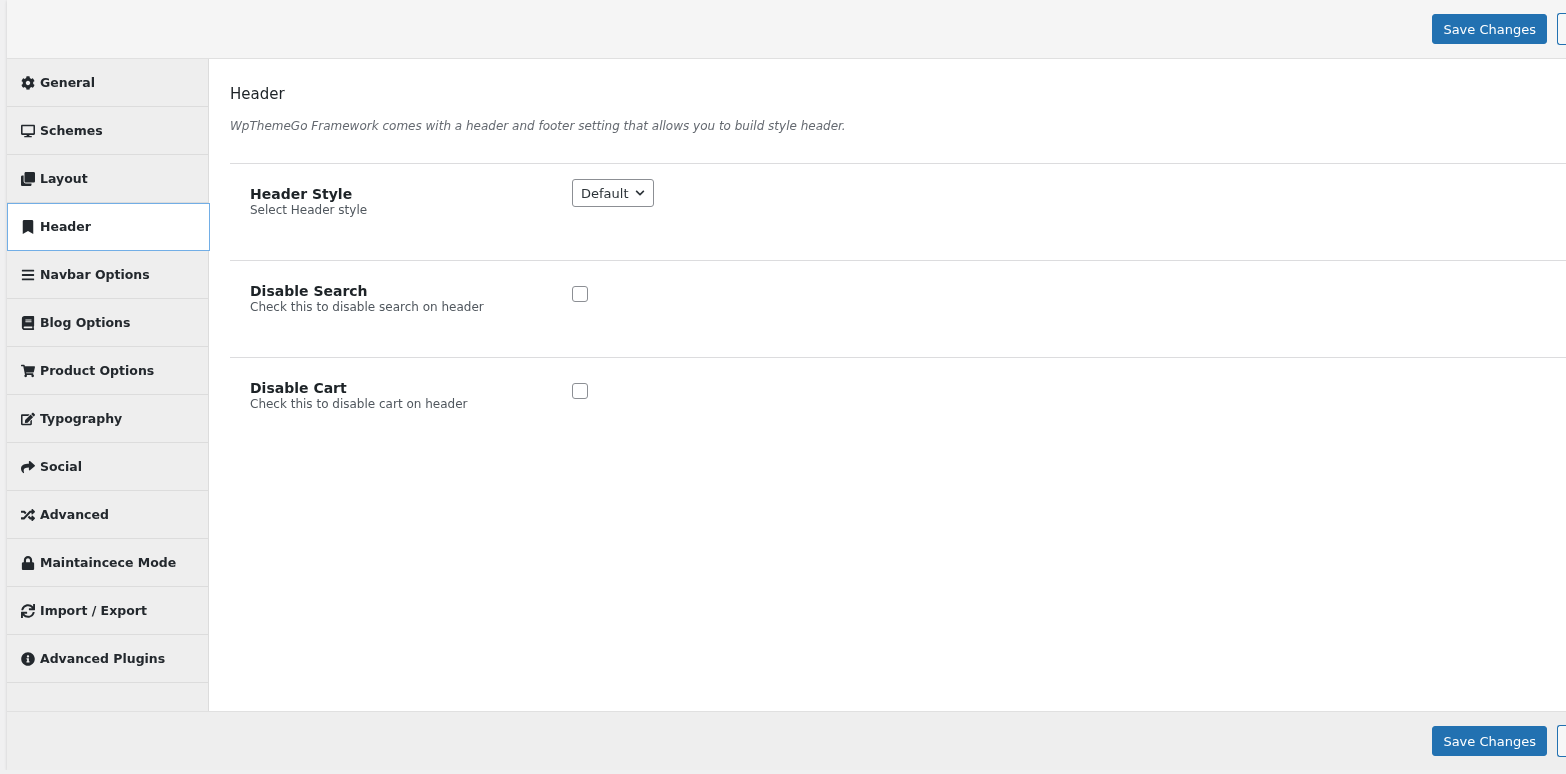 The width and height of the screenshot is (1566, 774). What do you see at coordinates (613, 193) in the screenshot?
I see `select-field: Default` at bounding box center [613, 193].